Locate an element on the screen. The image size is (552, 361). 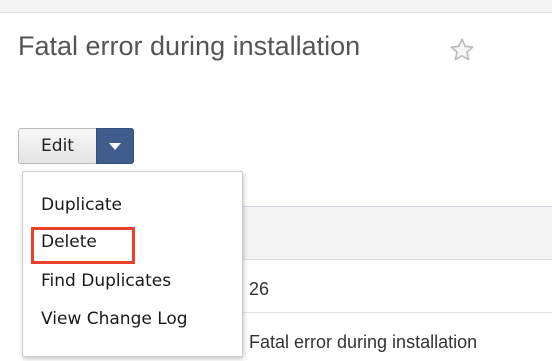
row-divider is located at coordinates (391, 312).